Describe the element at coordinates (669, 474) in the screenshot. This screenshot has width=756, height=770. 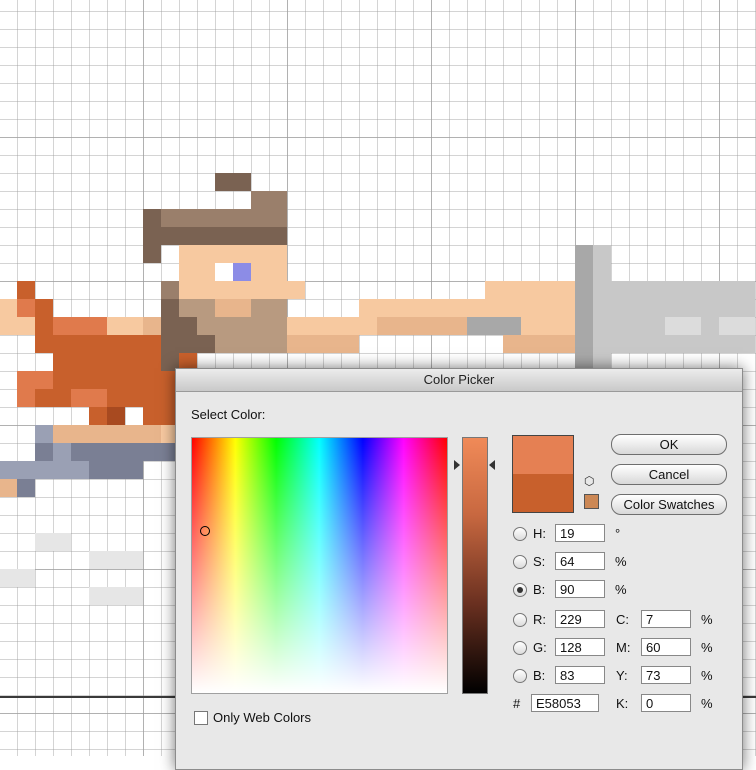
I see `cancel-button: Cancel` at that location.